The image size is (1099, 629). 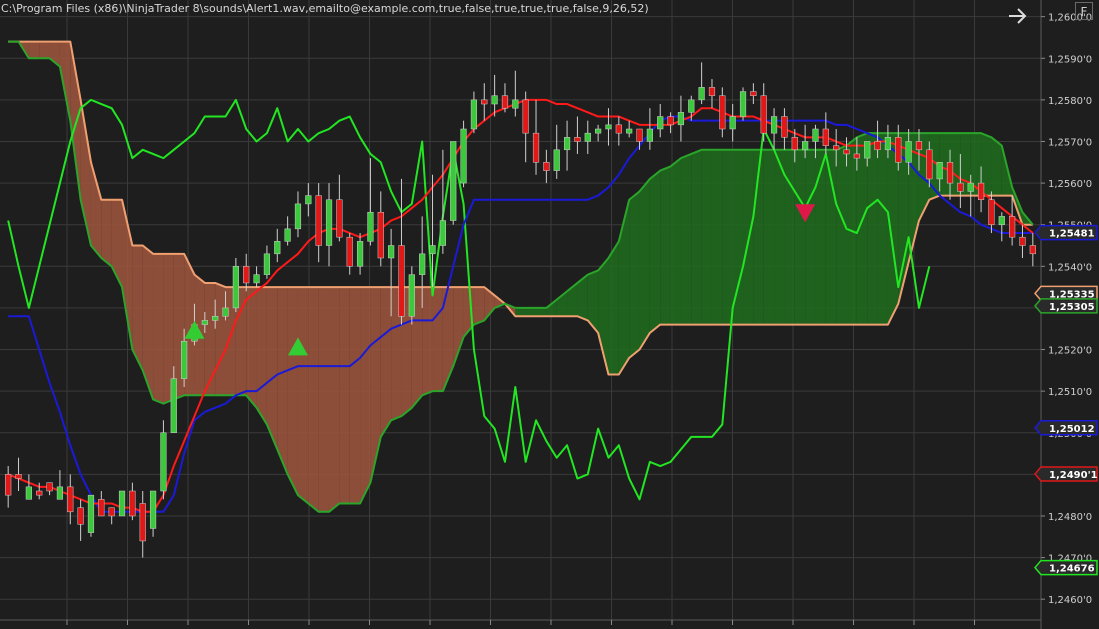 What do you see at coordinates (1072, 569) in the screenshot?
I see `price-flag-label: 1,24676` at bounding box center [1072, 569].